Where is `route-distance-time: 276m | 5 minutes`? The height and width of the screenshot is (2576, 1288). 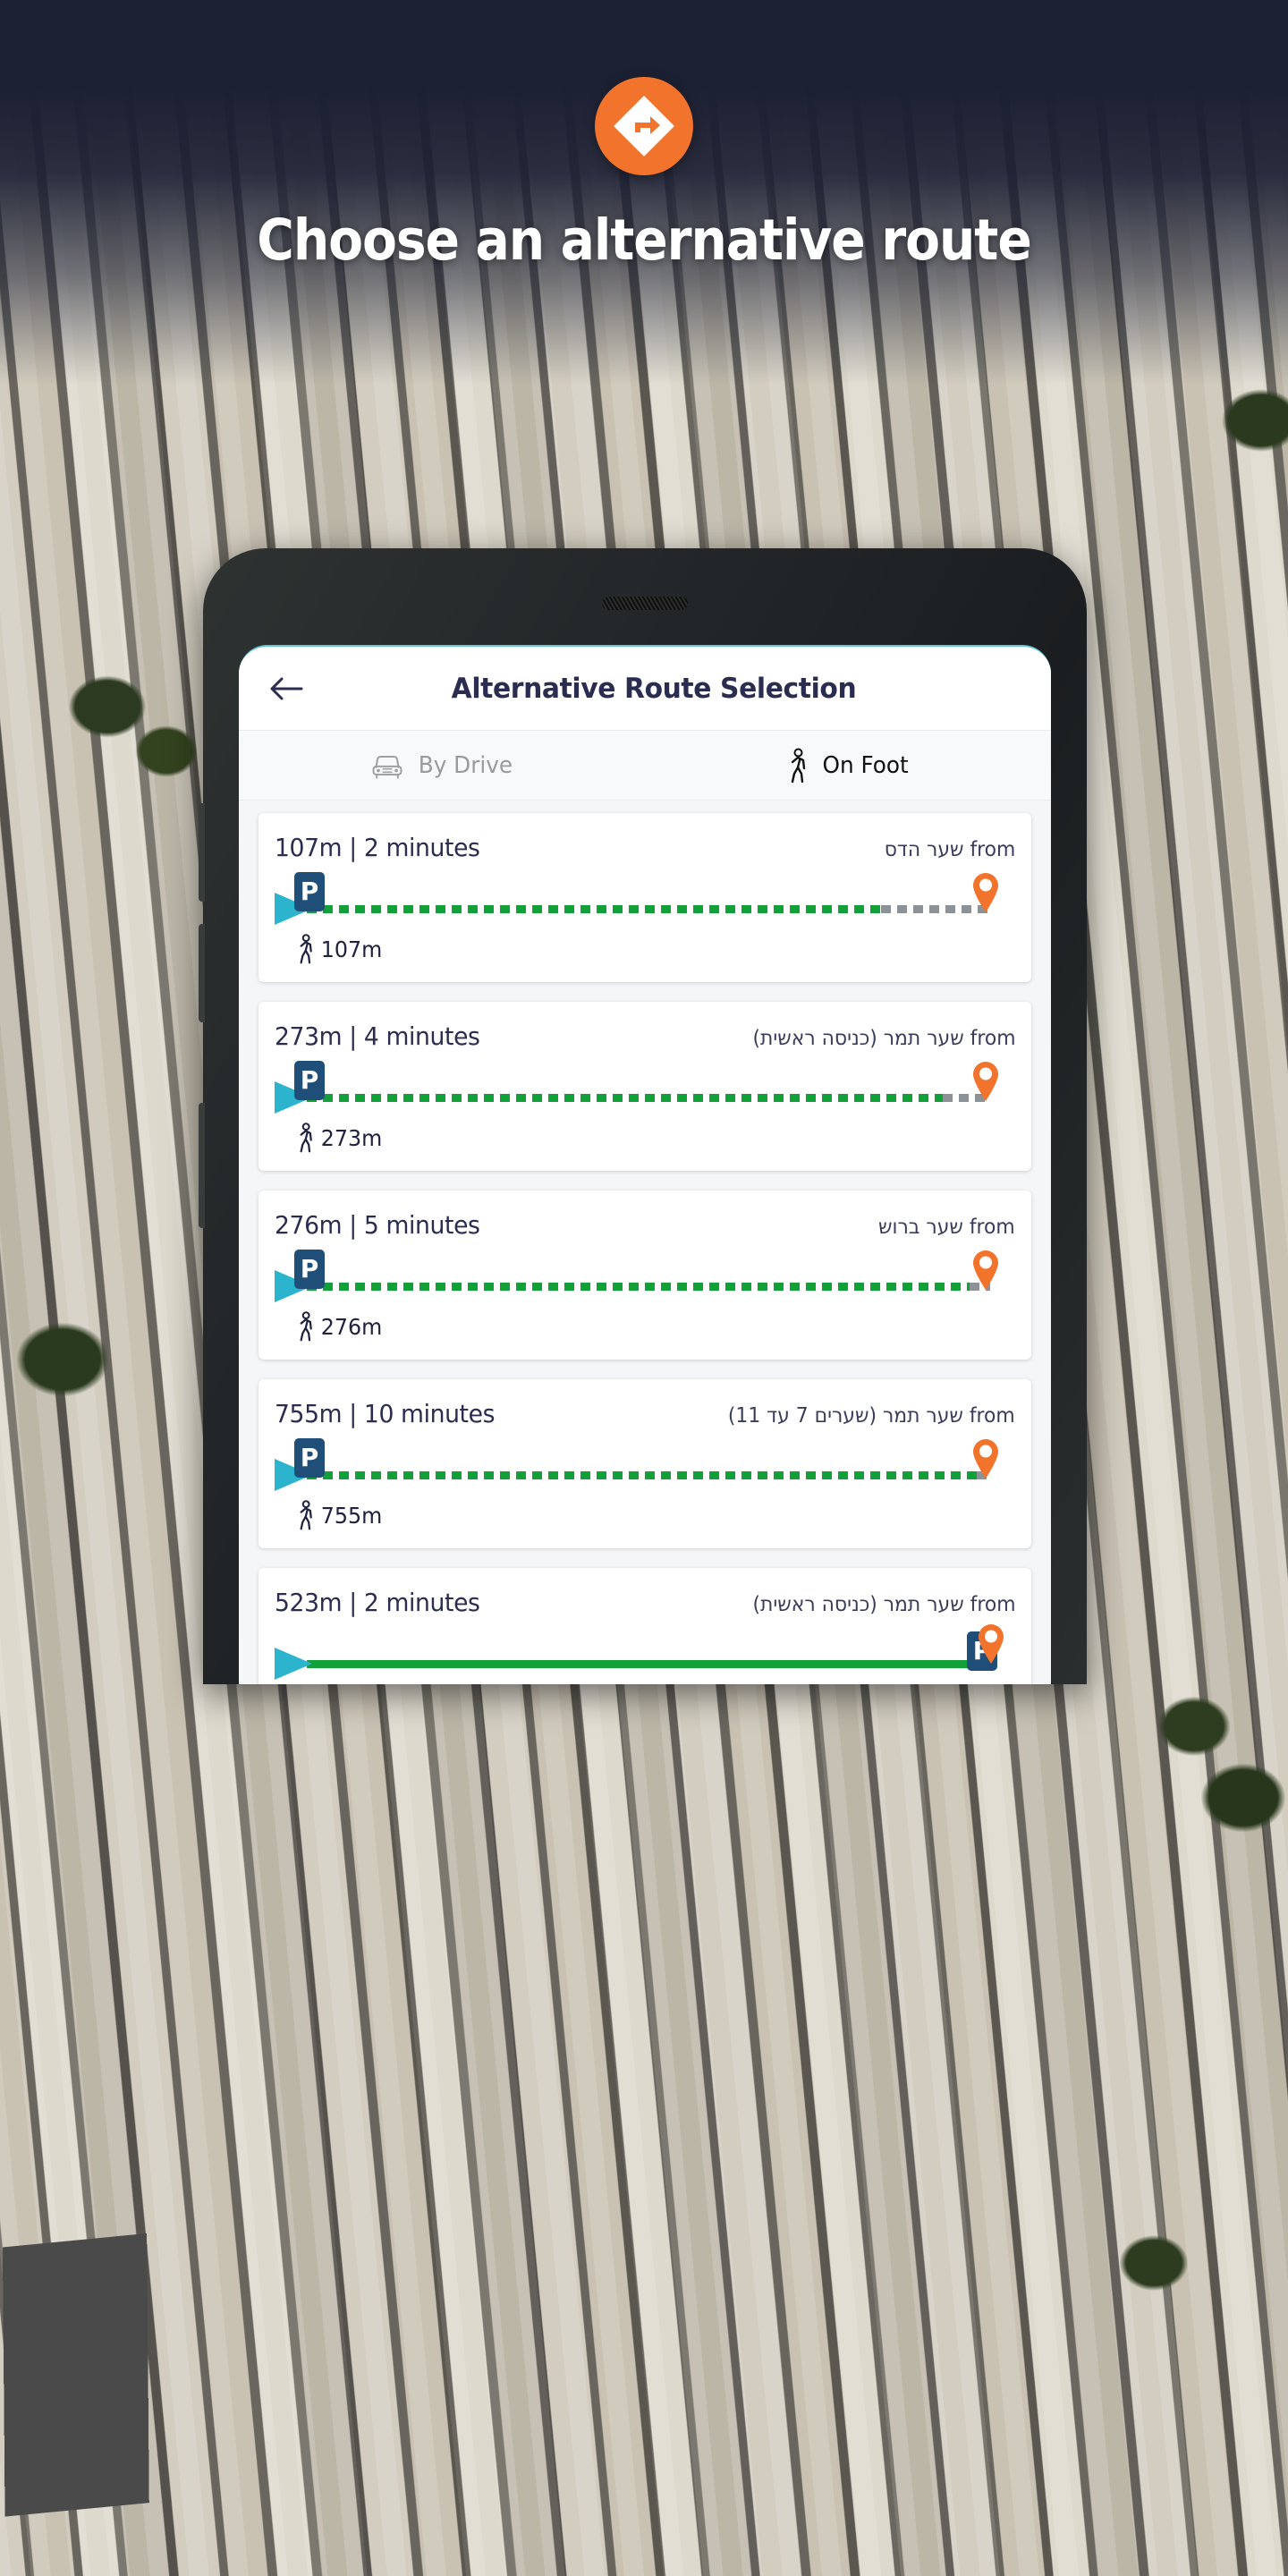
route-distance-time: 276m | 5 minutes is located at coordinates (377, 1225).